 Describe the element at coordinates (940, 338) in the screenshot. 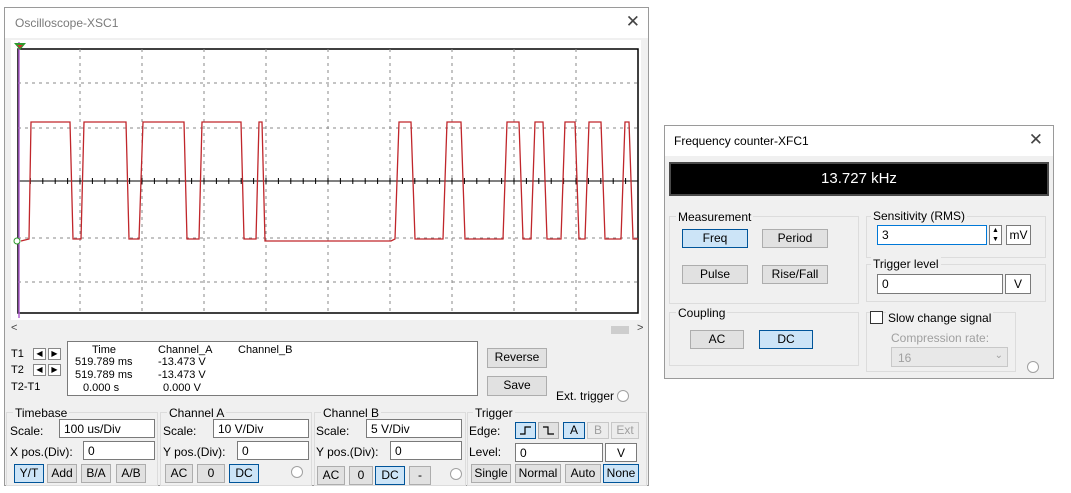

I see `compression-rate-label: Compression rate:` at that location.